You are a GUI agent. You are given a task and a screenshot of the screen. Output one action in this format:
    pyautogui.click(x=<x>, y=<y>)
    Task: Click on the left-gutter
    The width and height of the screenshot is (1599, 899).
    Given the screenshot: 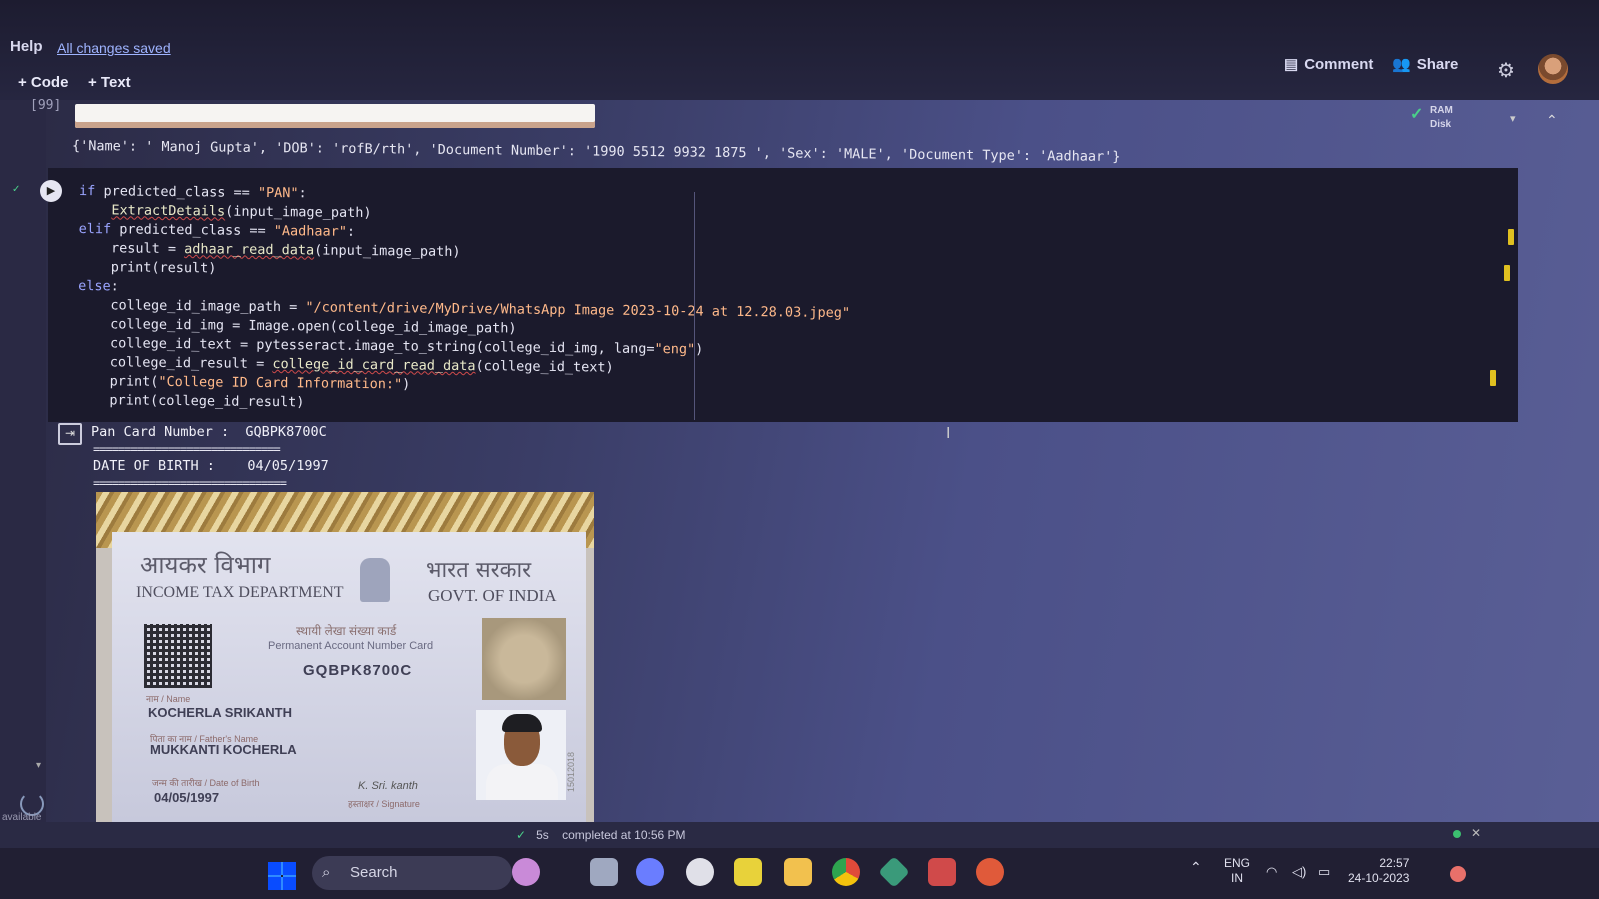 What is the action you would take?
    pyautogui.click(x=23, y=475)
    